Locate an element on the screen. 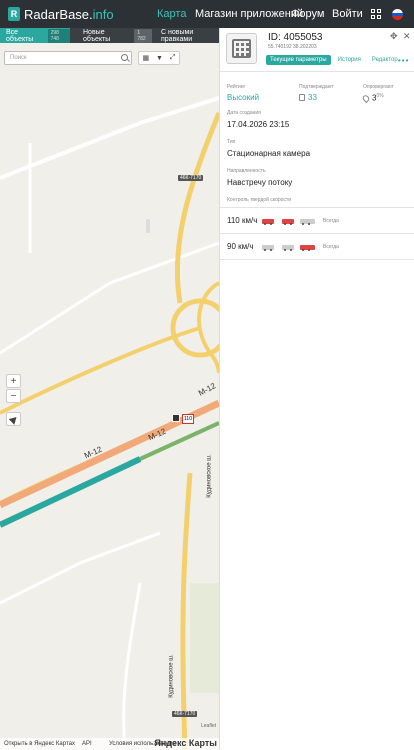 The image size is (414, 750). tab-new-edits: С новыми правками is located at coordinates (187, 35).